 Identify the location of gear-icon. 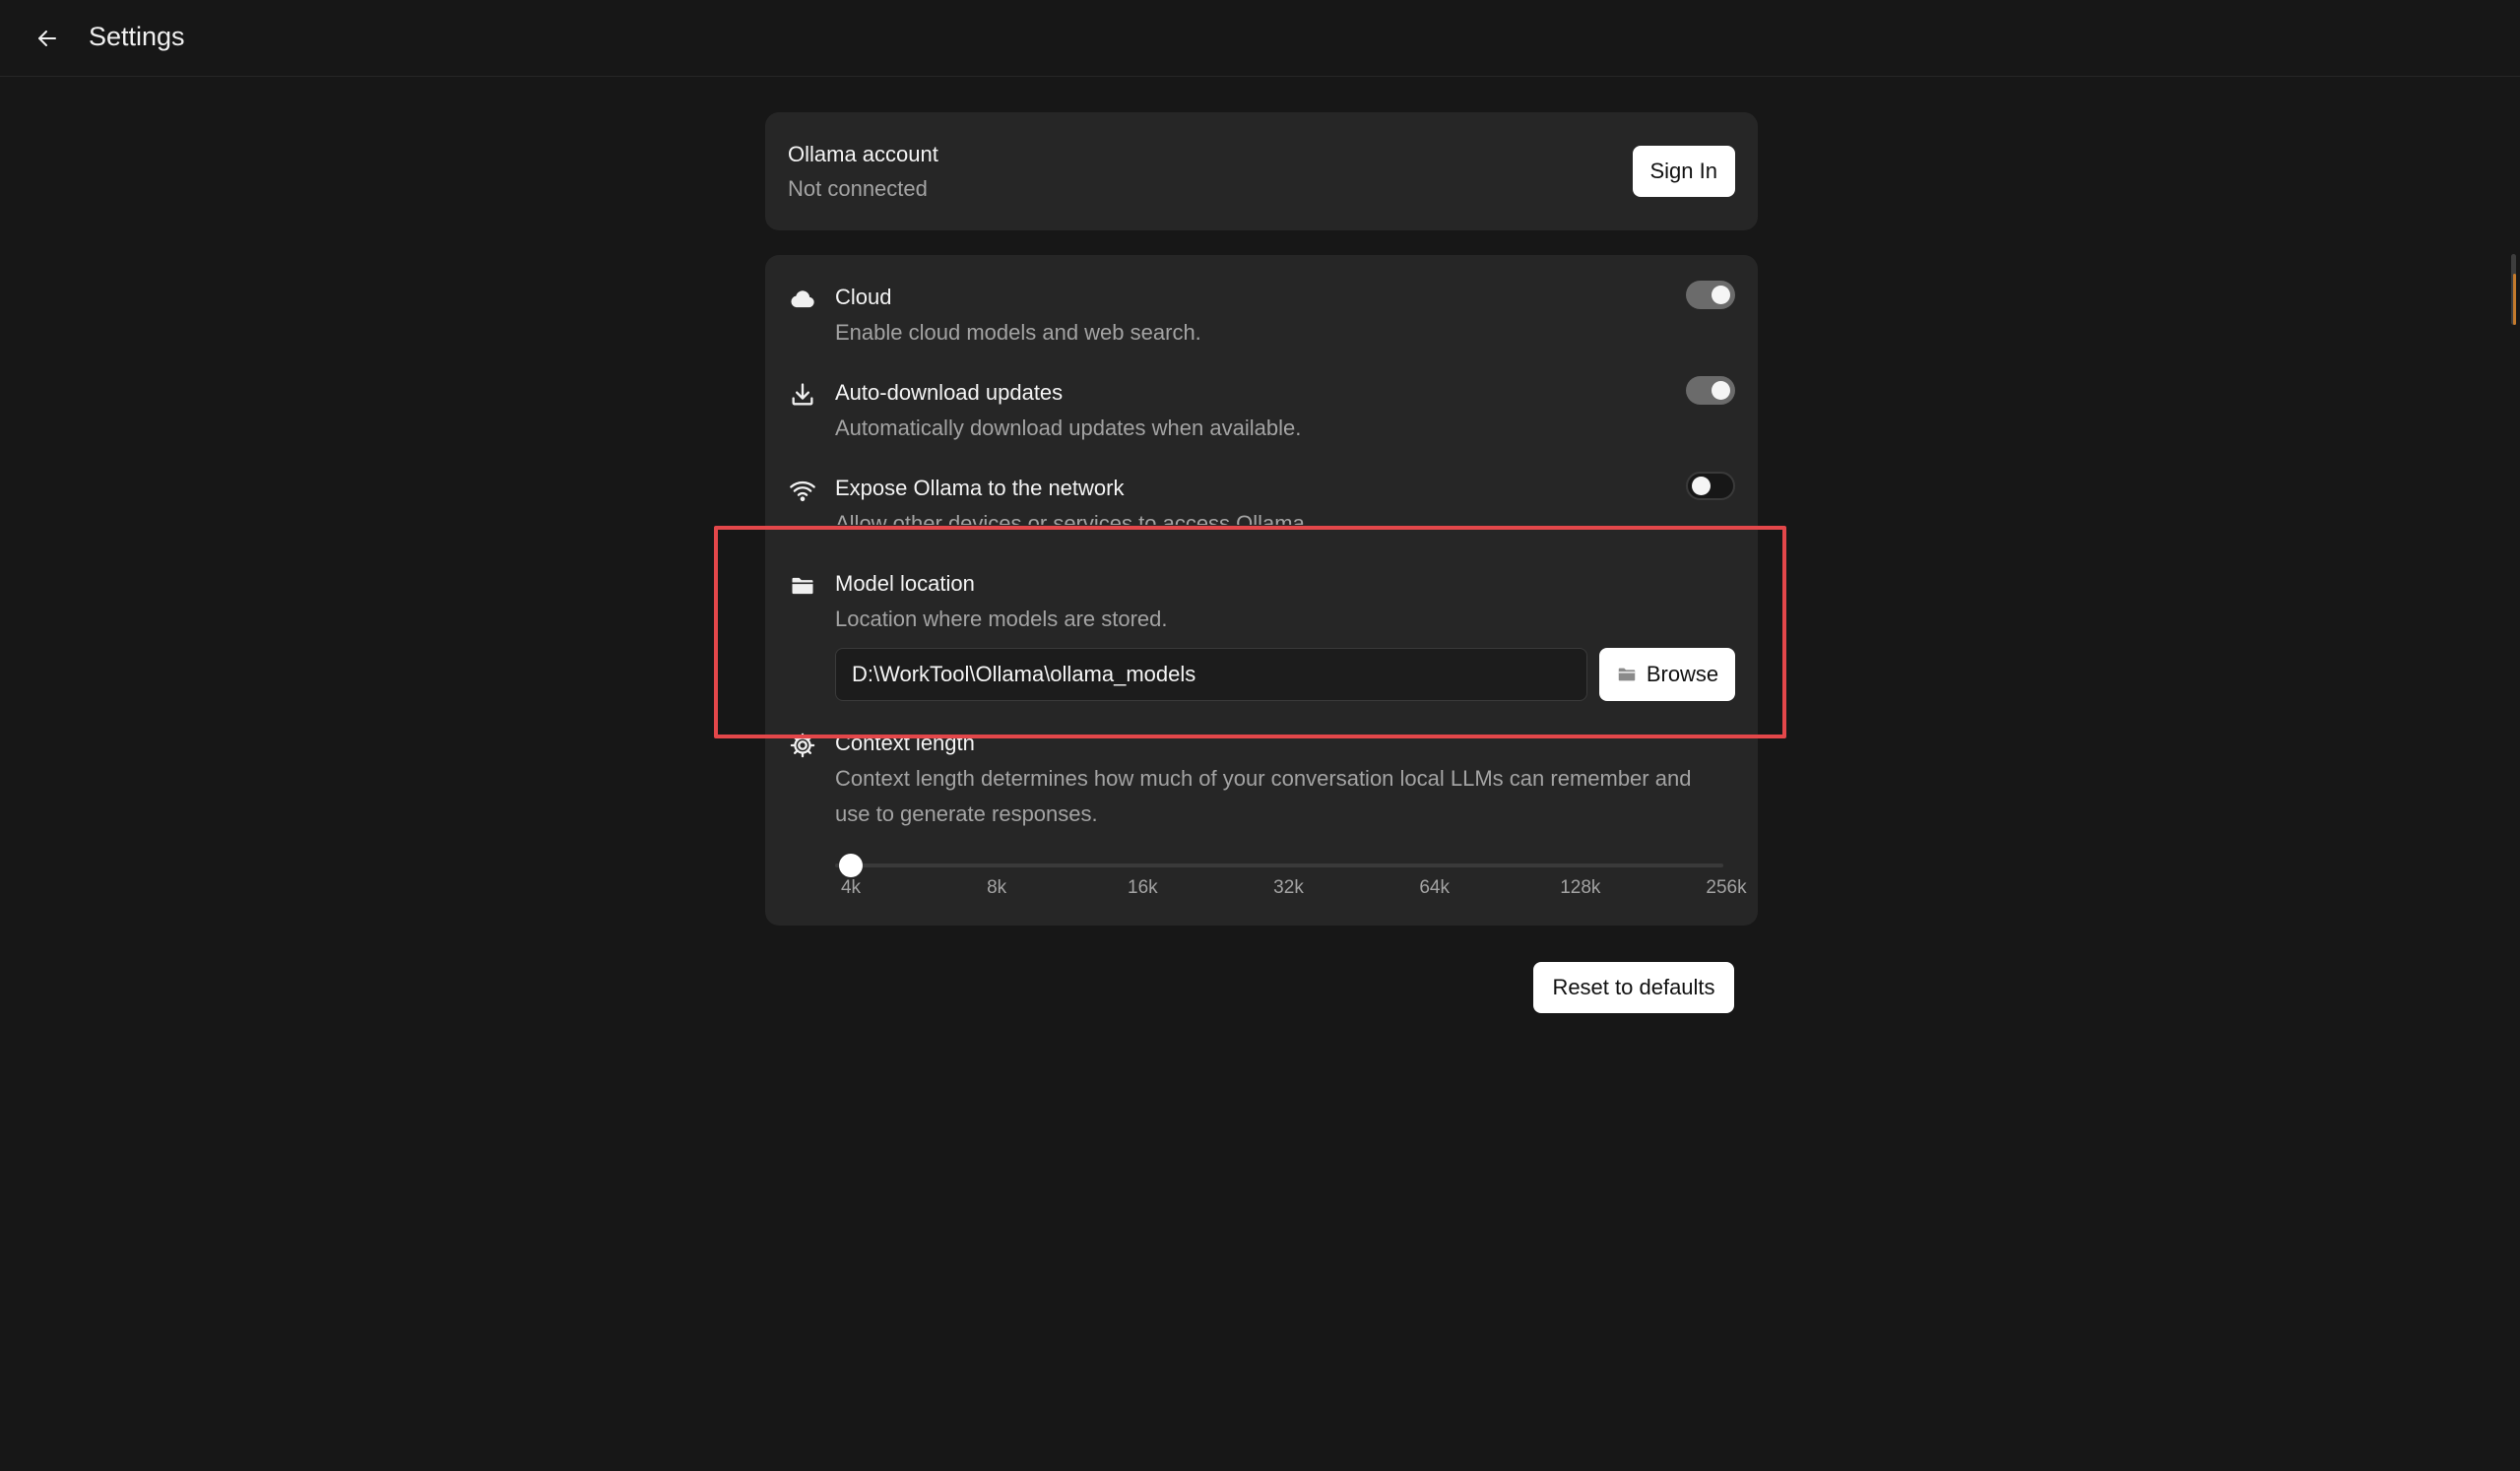
(802, 745).